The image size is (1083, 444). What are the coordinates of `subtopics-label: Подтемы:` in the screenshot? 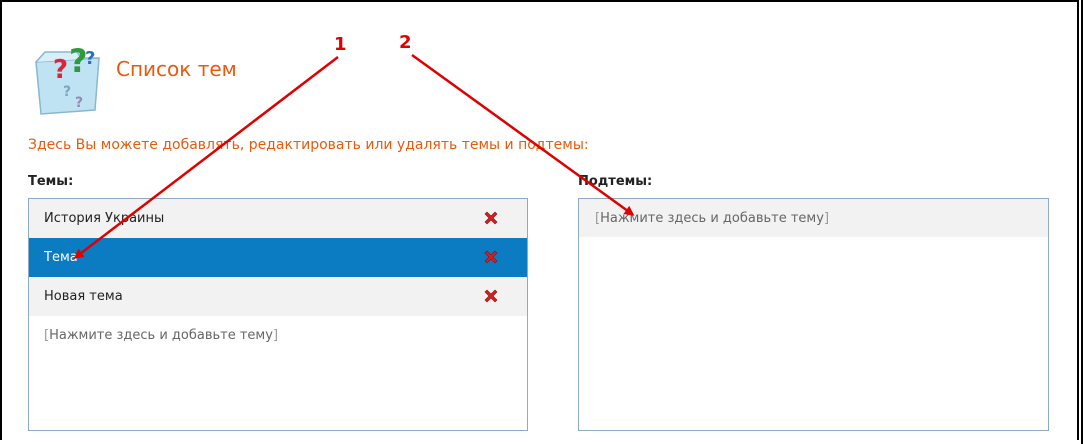 It's located at (615, 181).